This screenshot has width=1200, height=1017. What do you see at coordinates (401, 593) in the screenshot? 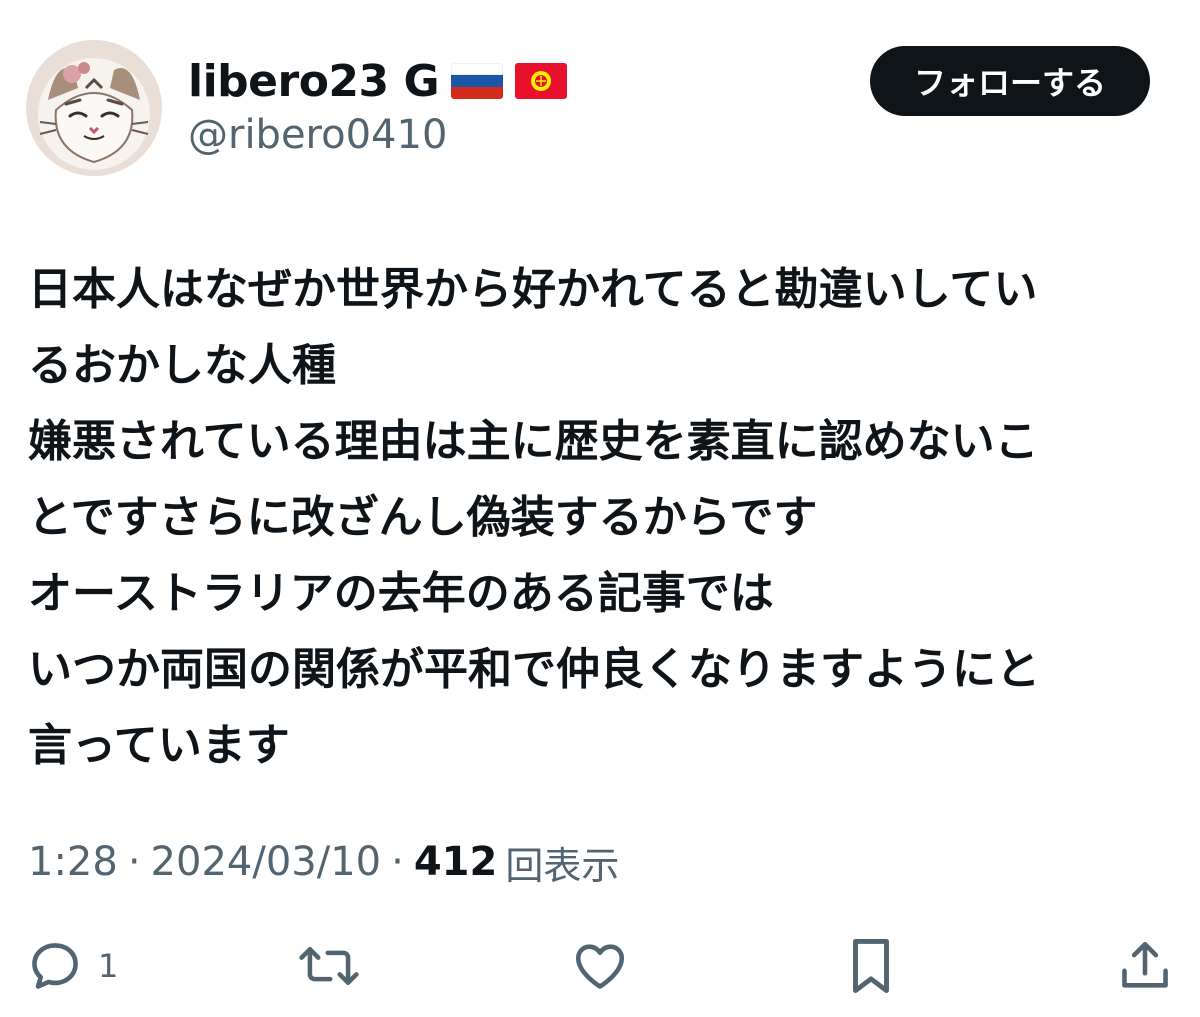
I see `tweet-text-line: オーストラリアの去年のある記事では` at bounding box center [401, 593].